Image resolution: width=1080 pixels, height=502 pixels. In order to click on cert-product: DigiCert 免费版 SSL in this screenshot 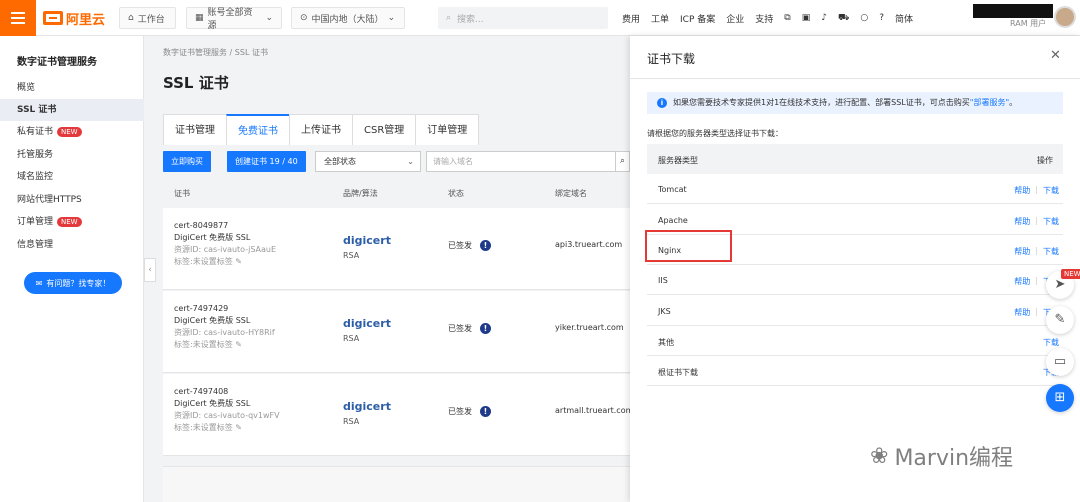, I will do `click(212, 320)`.